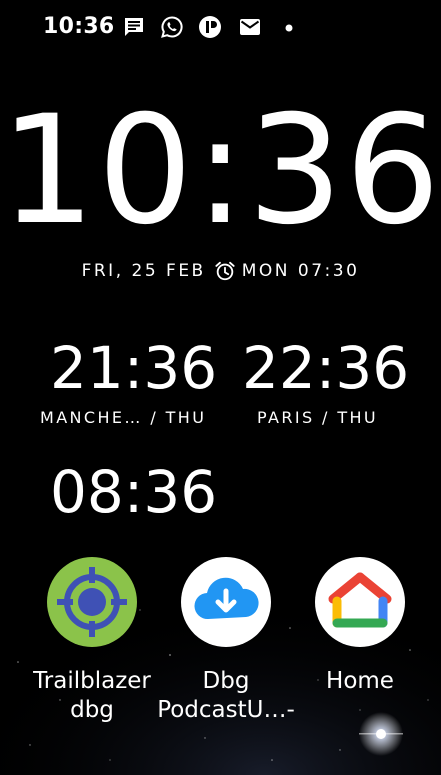  I want to click on date-alarm-row: FRI, 25 FEB MON 07:30, so click(220, 271).